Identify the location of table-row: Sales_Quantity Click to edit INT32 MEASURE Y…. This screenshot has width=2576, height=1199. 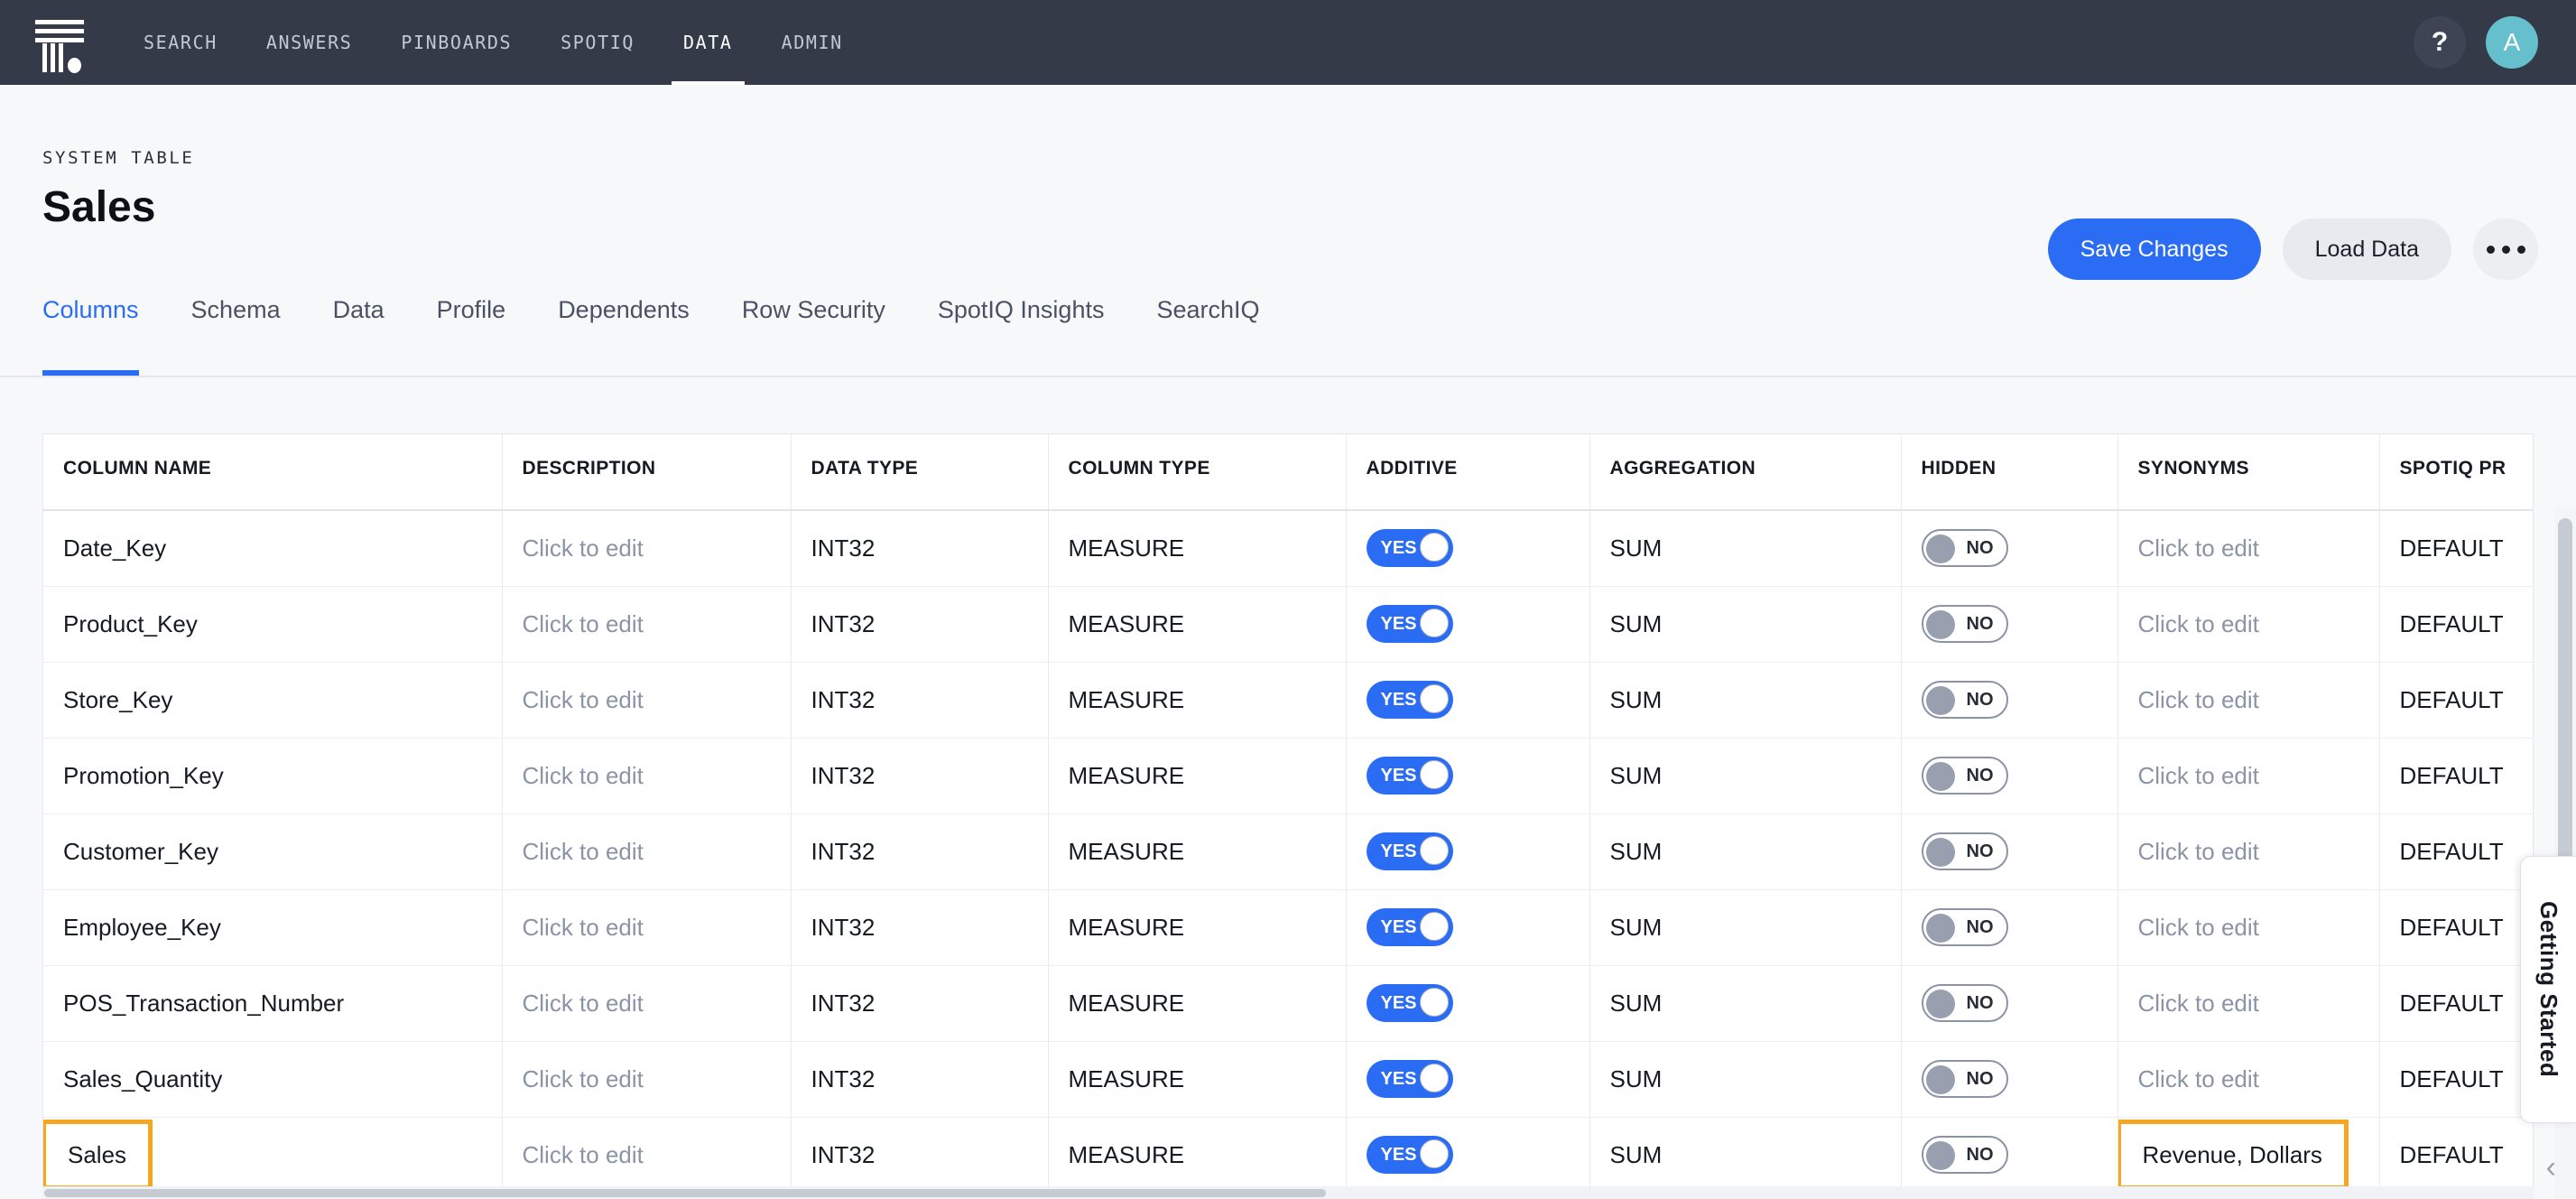
(1288, 1079).